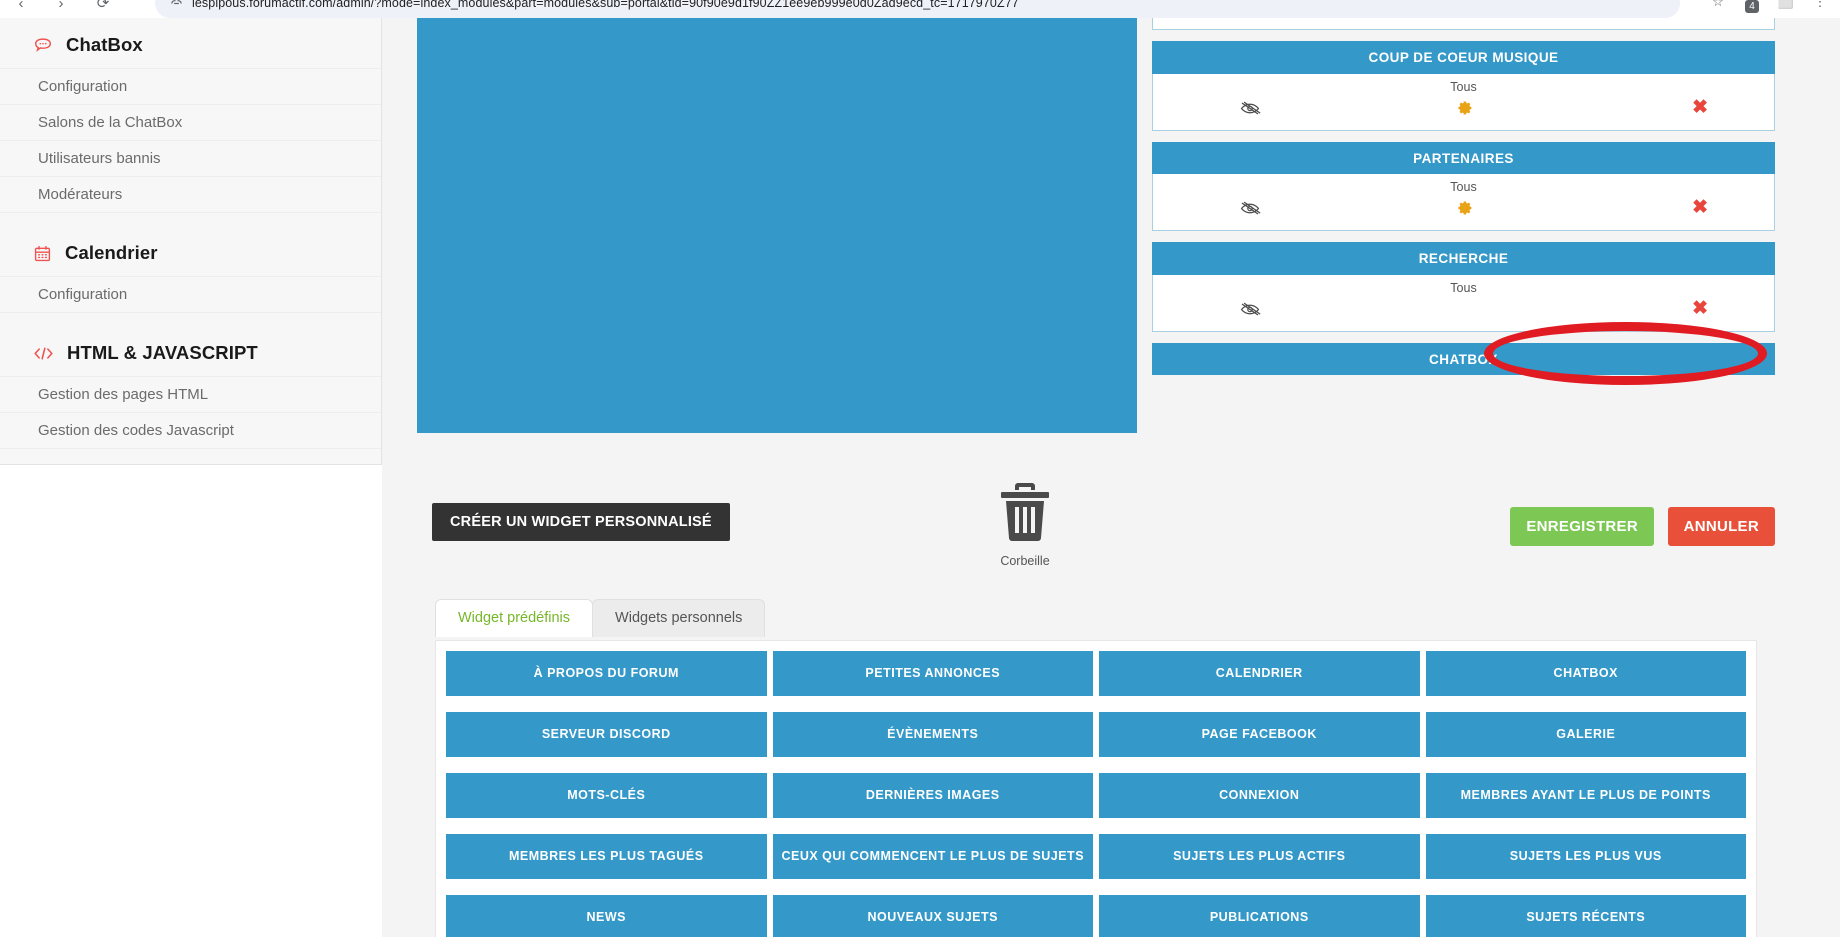 The width and height of the screenshot is (1840, 937). I want to click on code-icon, so click(43, 353).